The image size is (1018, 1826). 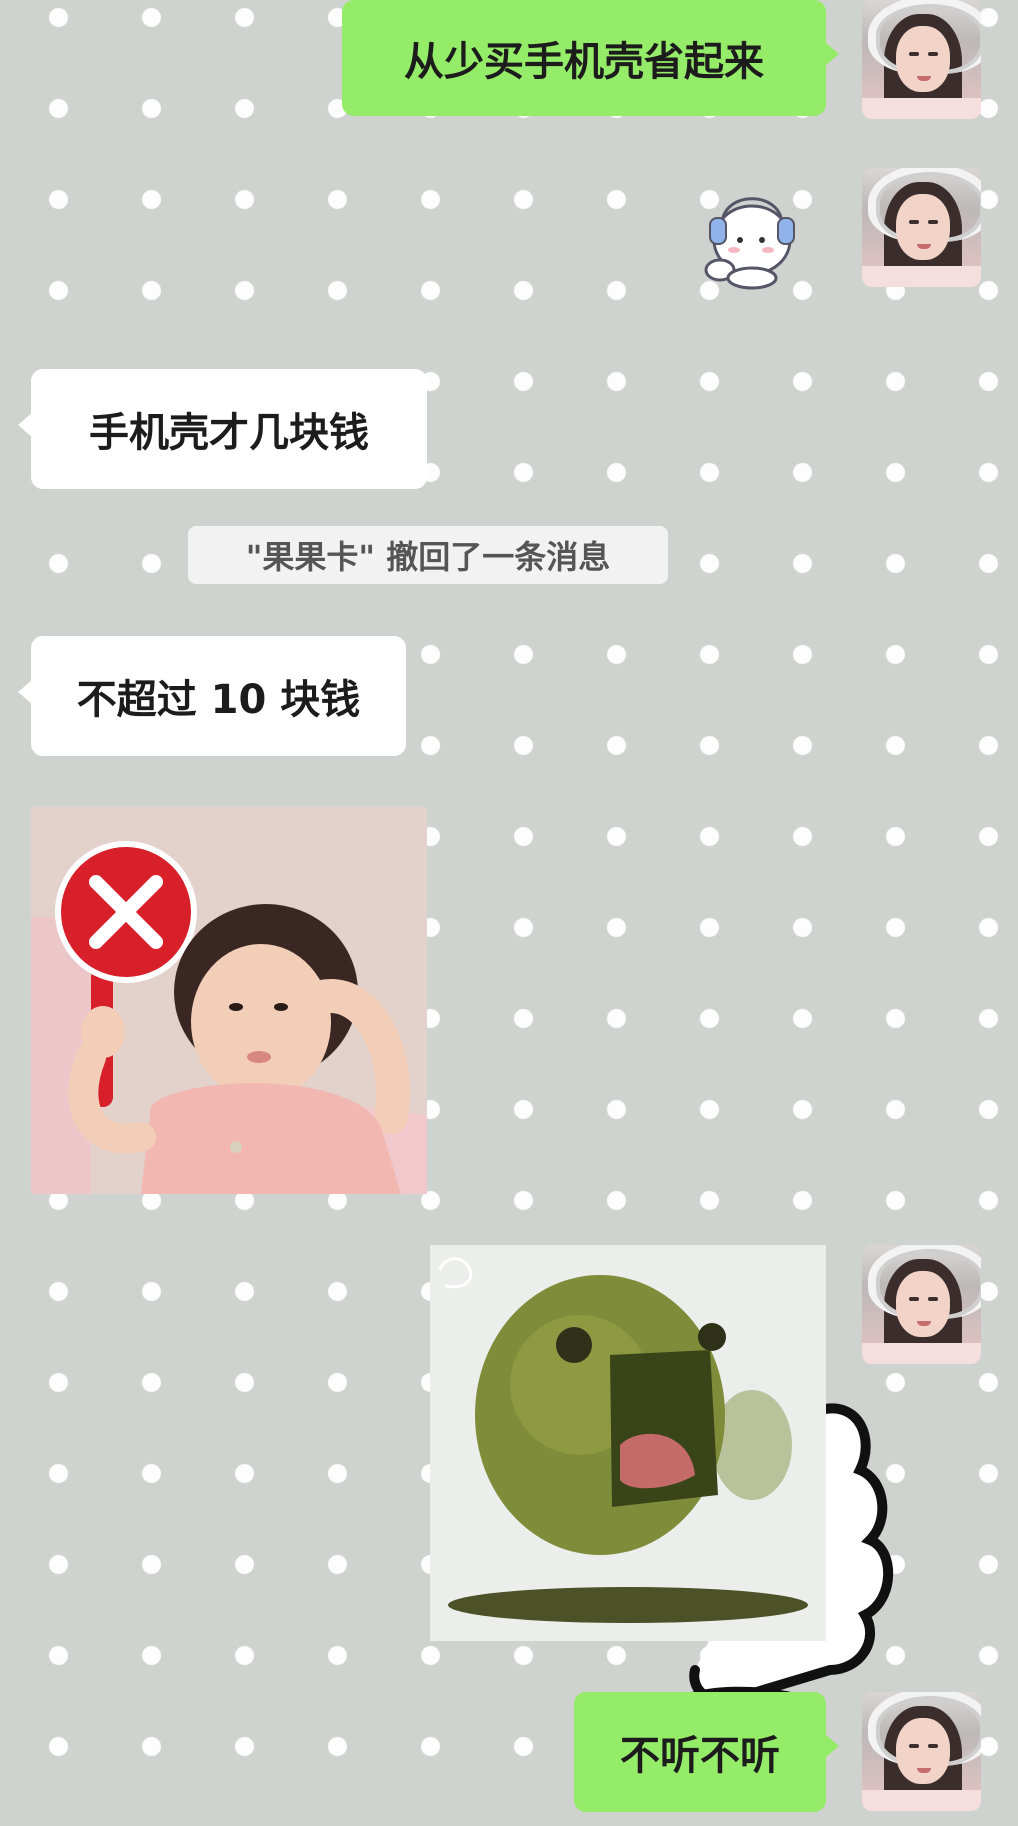 What do you see at coordinates (706, 1752) in the screenshot?
I see `outgoing-message-bubble: 不听不听` at bounding box center [706, 1752].